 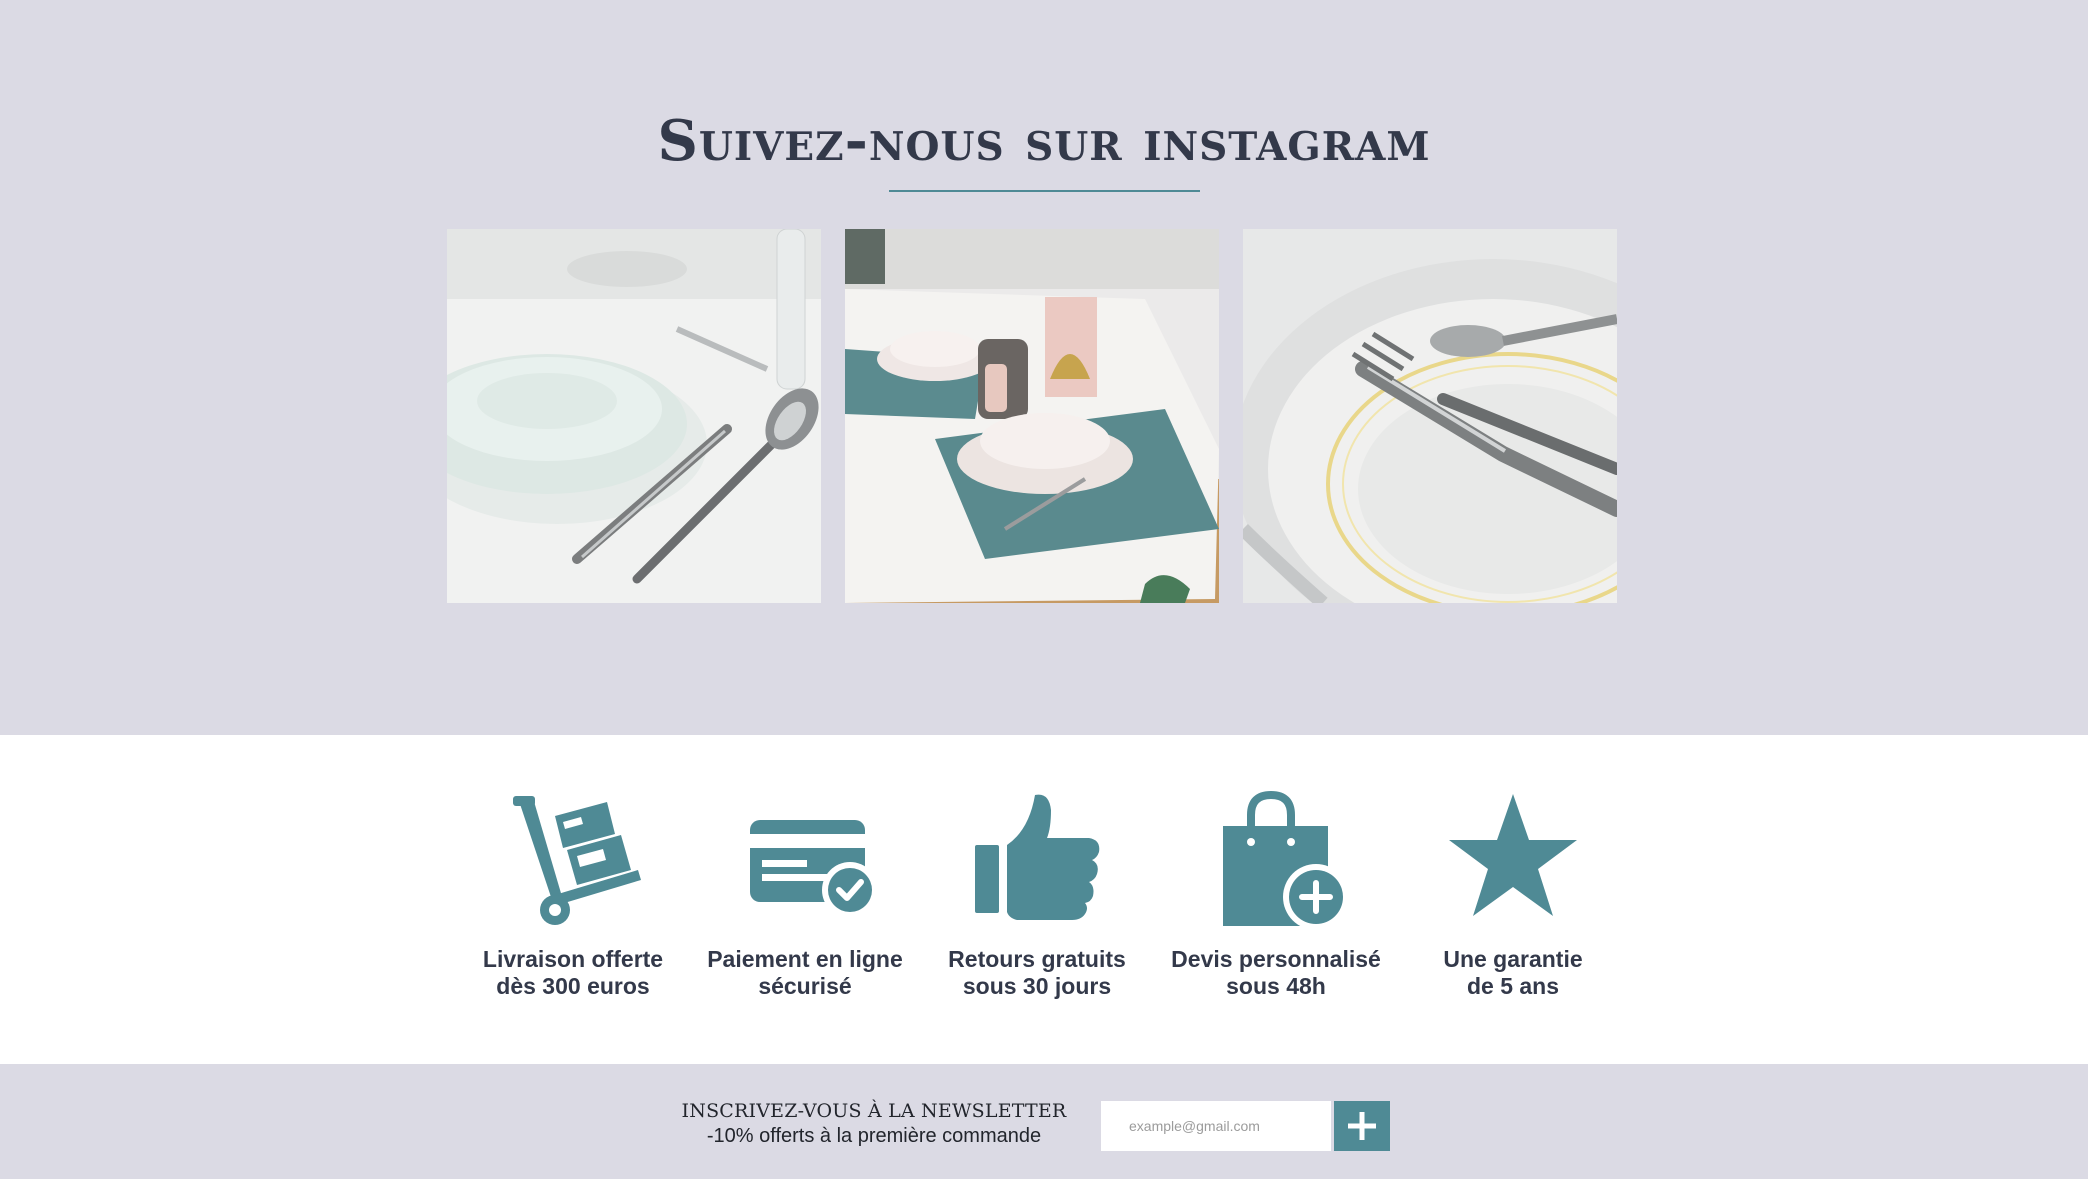 What do you see at coordinates (805, 972) in the screenshot?
I see `feature-label: Paiement en ligne sécurisé` at bounding box center [805, 972].